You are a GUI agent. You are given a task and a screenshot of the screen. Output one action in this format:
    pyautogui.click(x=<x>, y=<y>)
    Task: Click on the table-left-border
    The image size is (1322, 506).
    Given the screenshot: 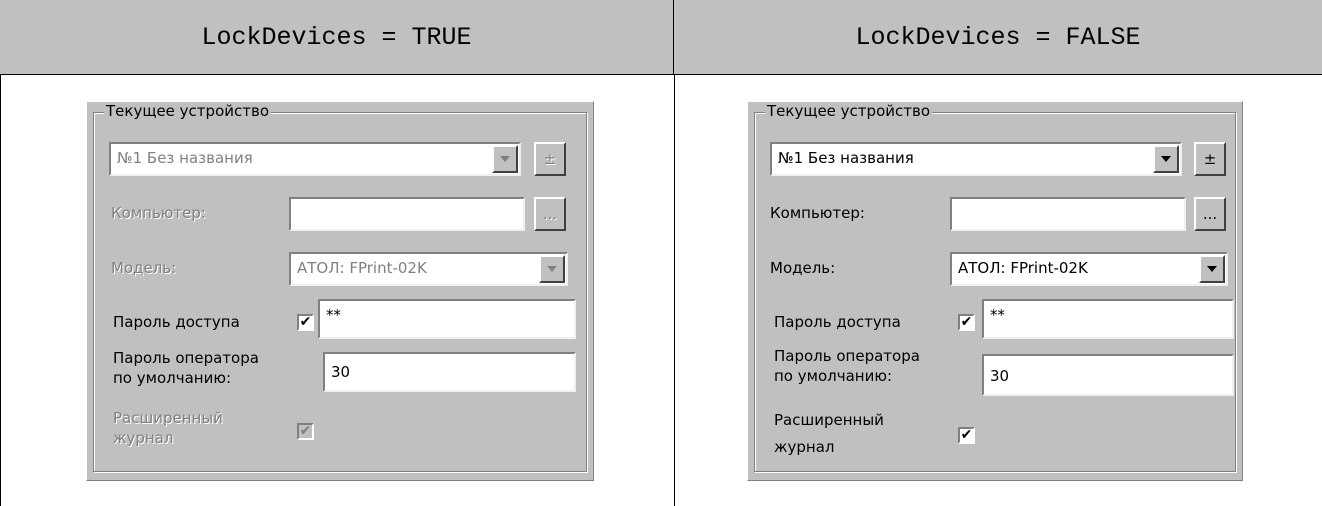 What is the action you would take?
    pyautogui.click(x=0, y=253)
    